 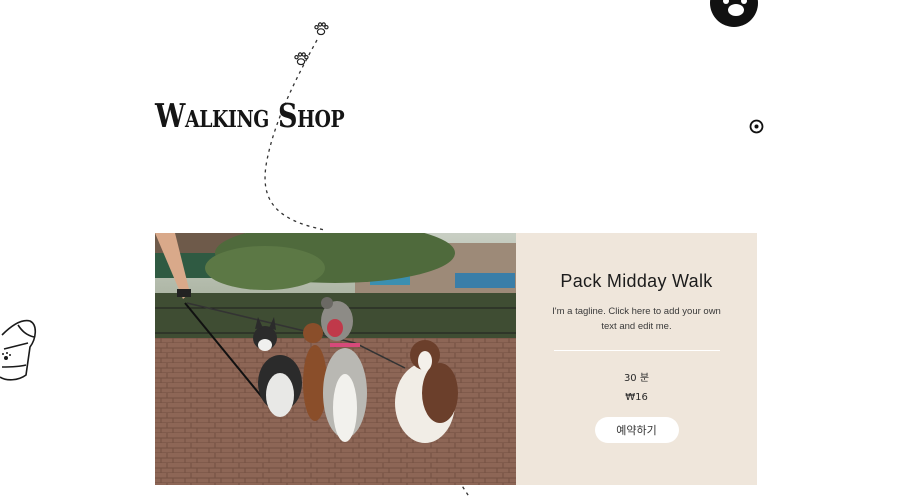 I want to click on site-title: Walking Shop, so click(x=250, y=115).